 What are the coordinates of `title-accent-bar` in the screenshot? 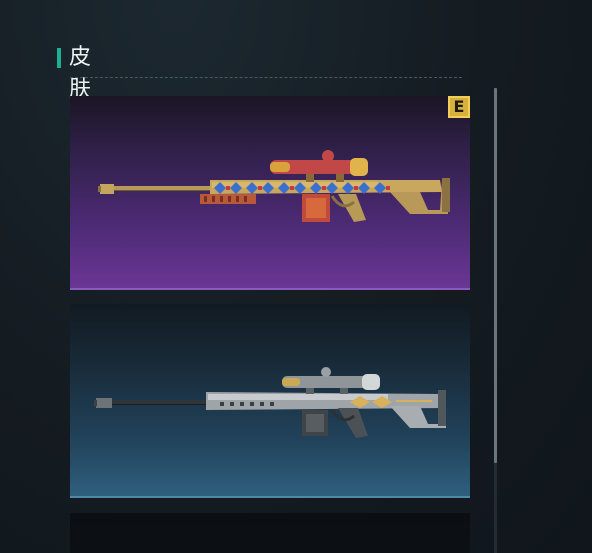 It's located at (59, 58).